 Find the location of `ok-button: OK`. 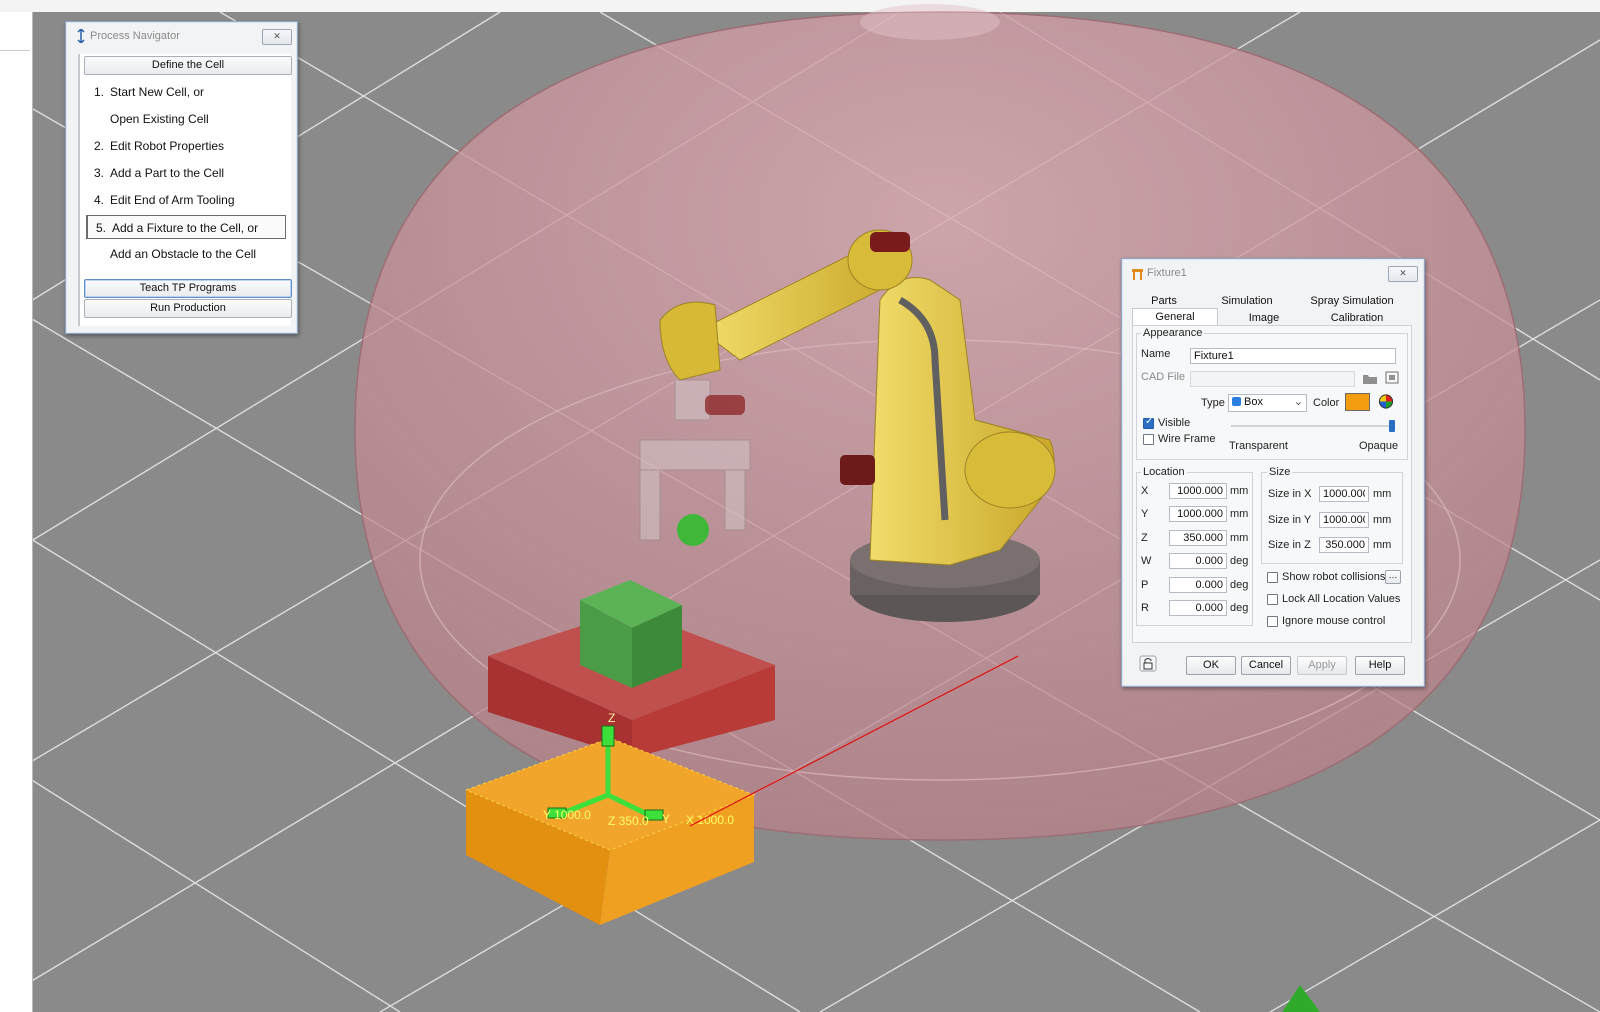

ok-button: OK is located at coordinates (1211, 665).